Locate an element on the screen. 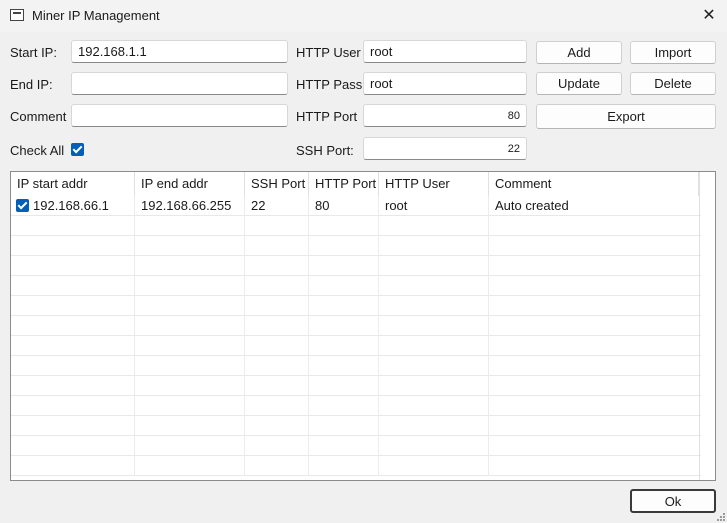 This screenshot has width=727, height=523. close-icon: ✕ is located at coordinates (709, 16).